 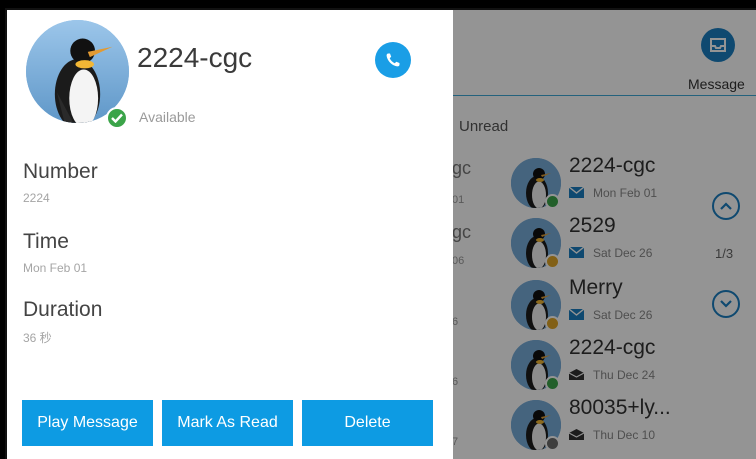 What do you see at coordinates (227, 423) in the screenshot?
I see `mark-as-read-button: Mark As Read` at bounding box center [227, 423].